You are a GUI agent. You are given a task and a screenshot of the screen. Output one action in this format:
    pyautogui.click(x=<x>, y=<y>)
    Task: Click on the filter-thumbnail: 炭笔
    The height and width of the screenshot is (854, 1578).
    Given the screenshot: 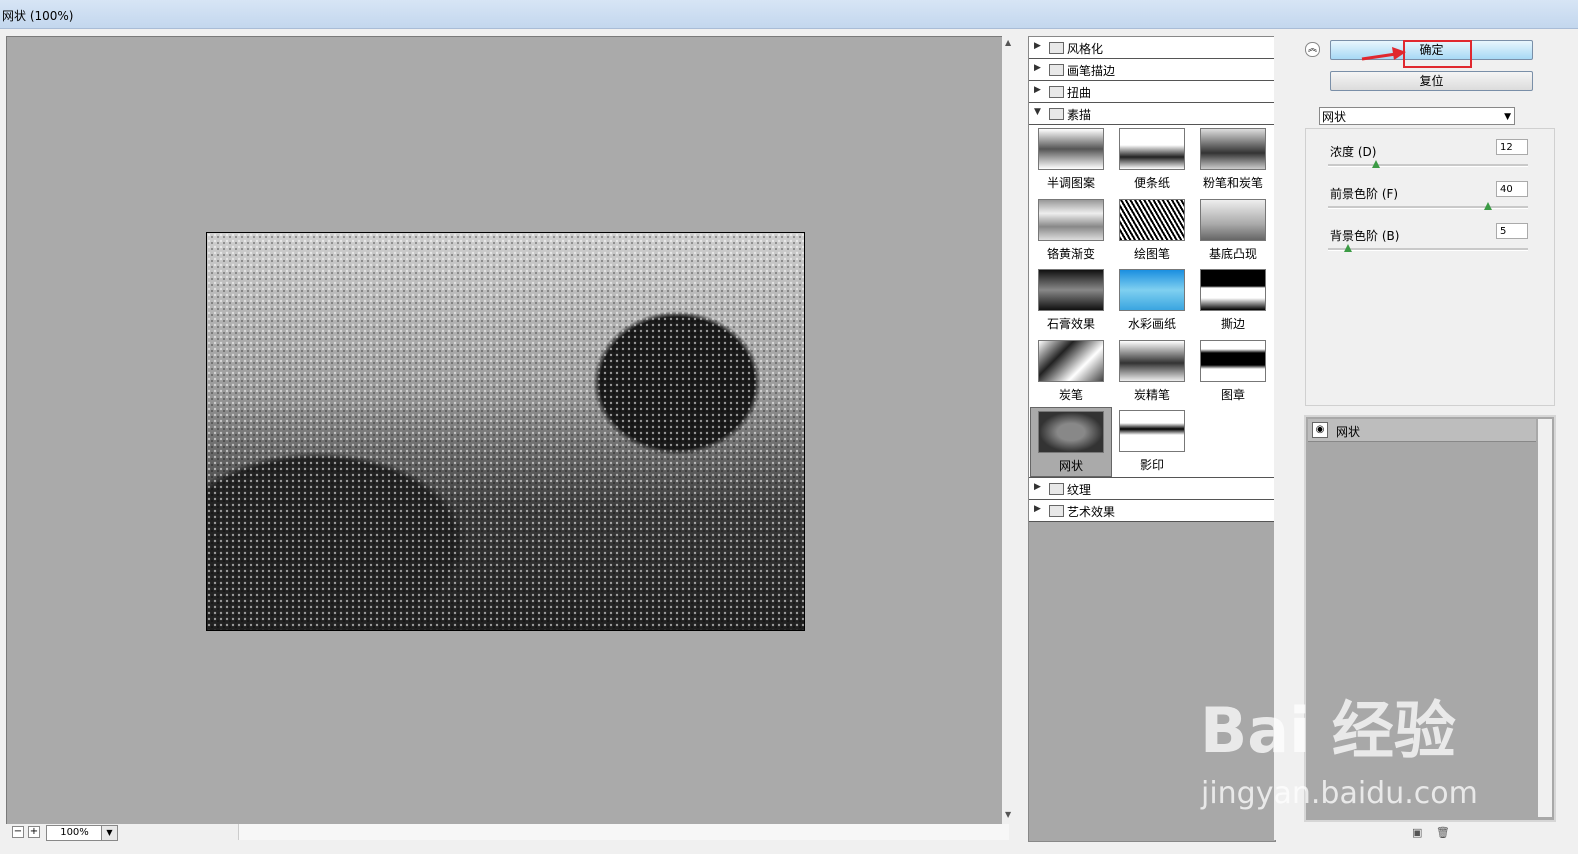 What is the action you would take?
    pyautogui.click(x=1071, y=371)
    